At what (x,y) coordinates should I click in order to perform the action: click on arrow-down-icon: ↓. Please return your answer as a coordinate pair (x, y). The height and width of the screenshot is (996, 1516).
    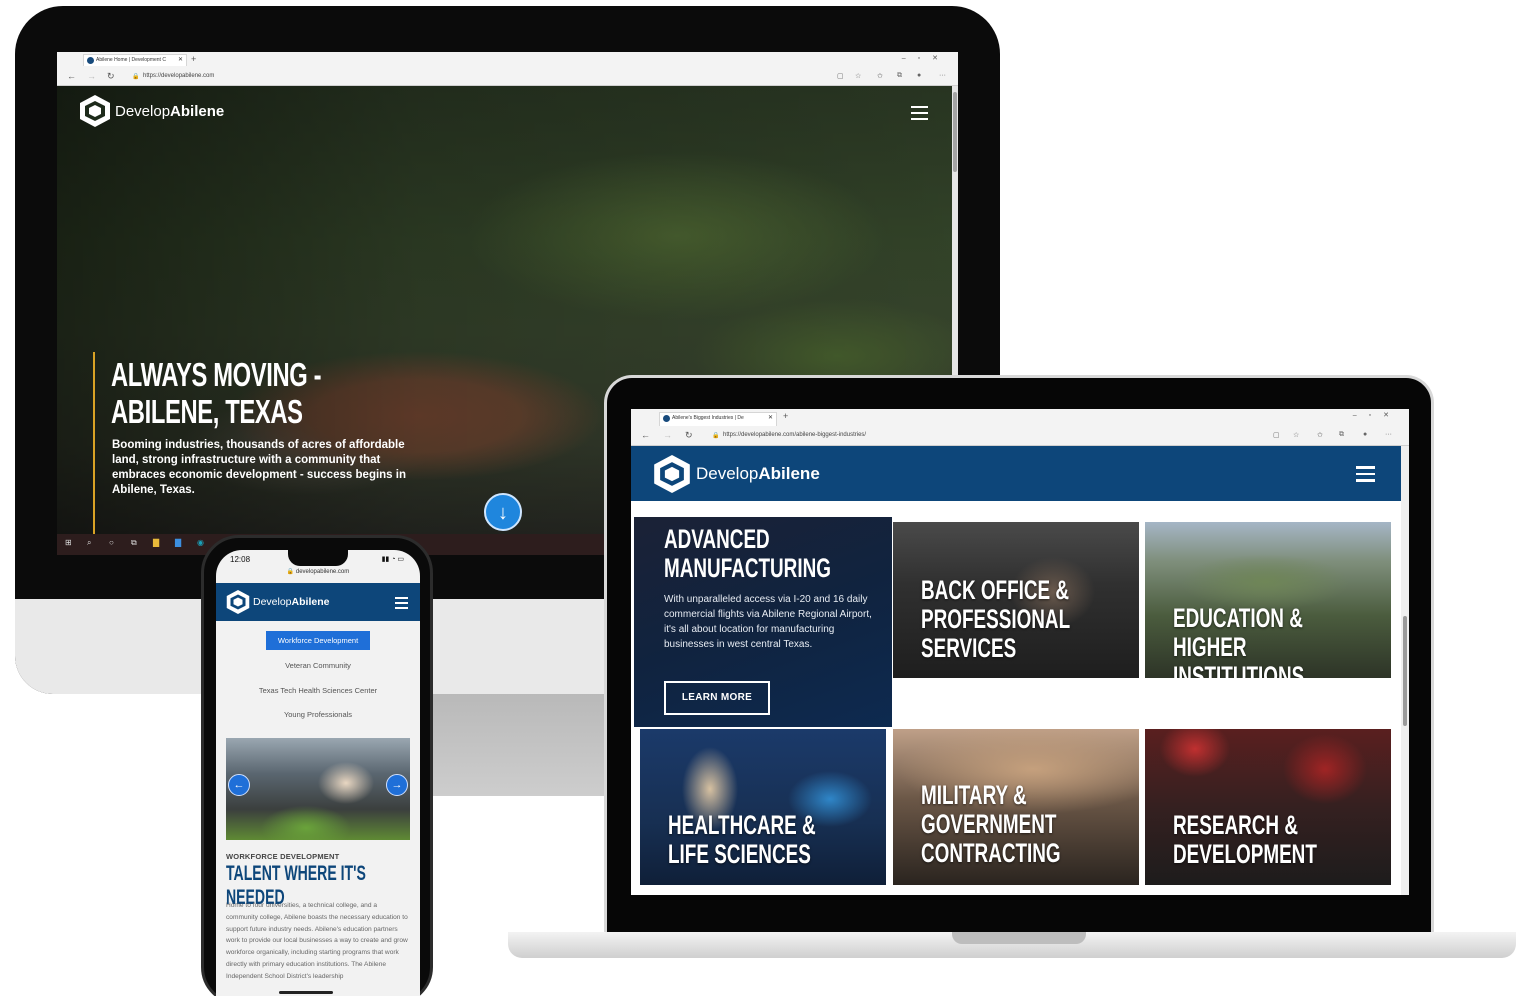
    Looking at the image, I should click on (503, 513).